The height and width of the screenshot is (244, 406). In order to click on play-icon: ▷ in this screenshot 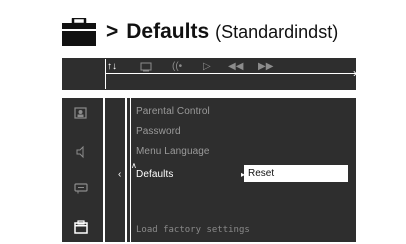, I will do `click(207, 67)`.